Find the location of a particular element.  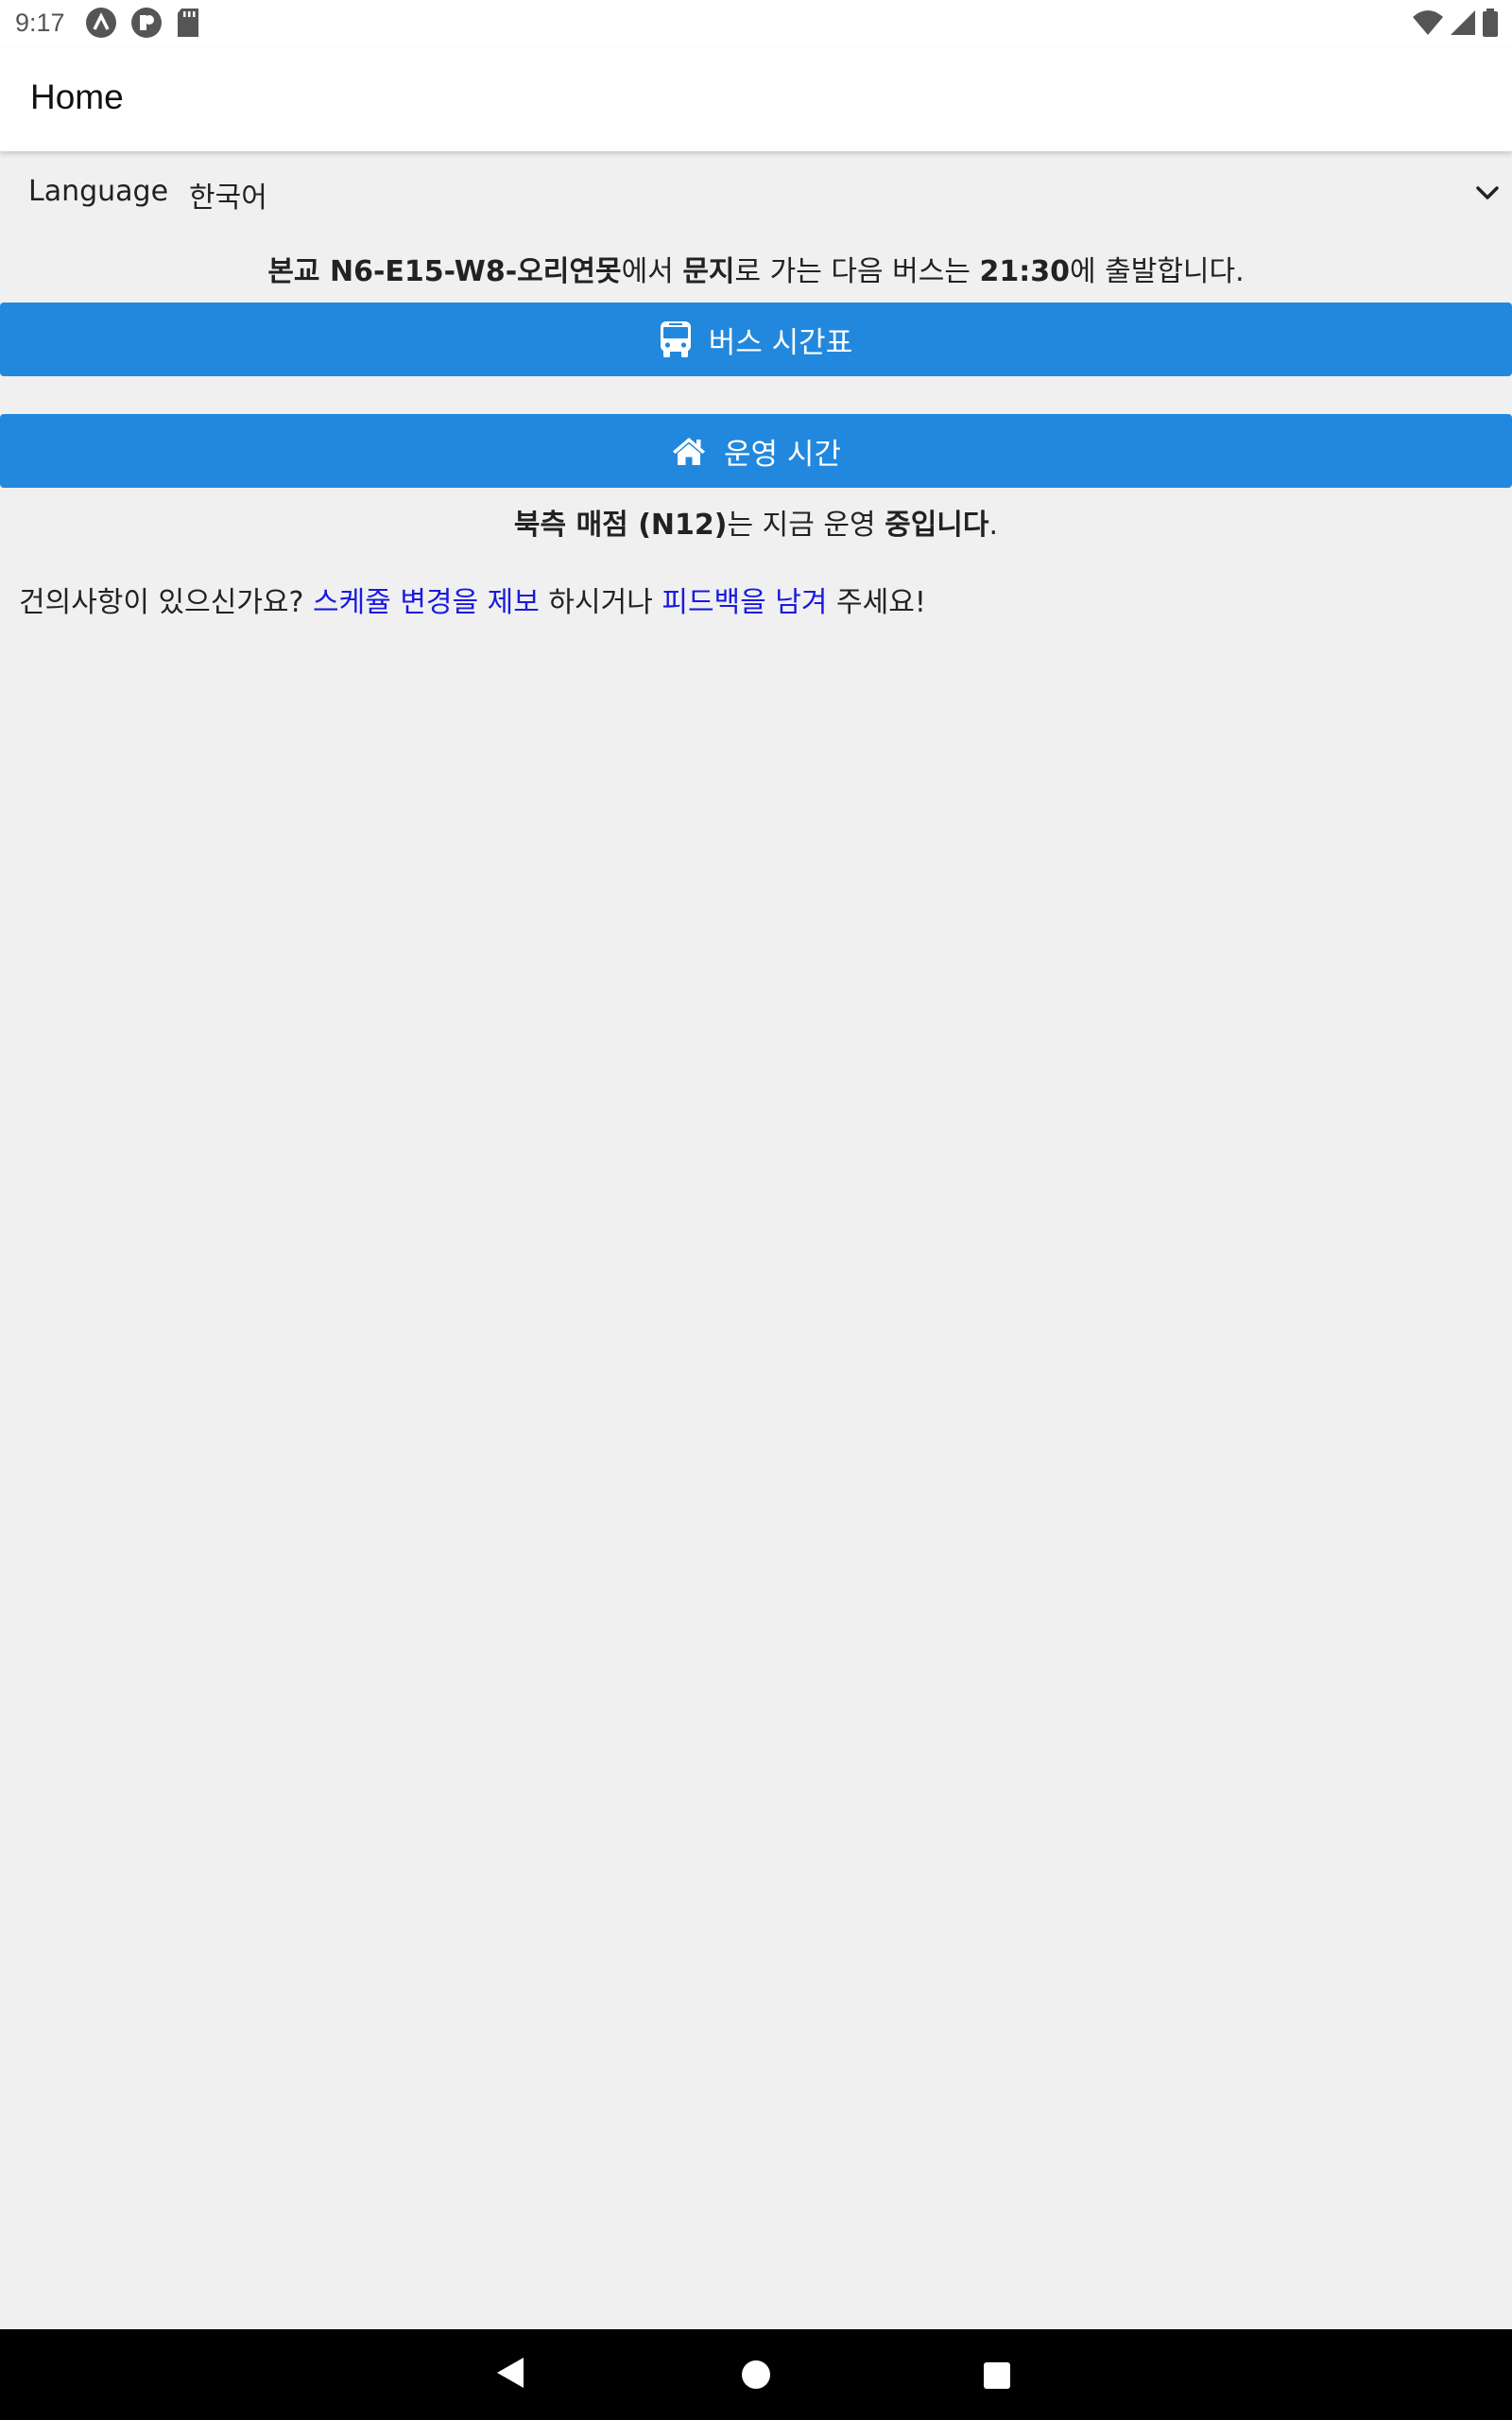

operating-hours-label: 운영 시간 is located at coordinates (782, 455).